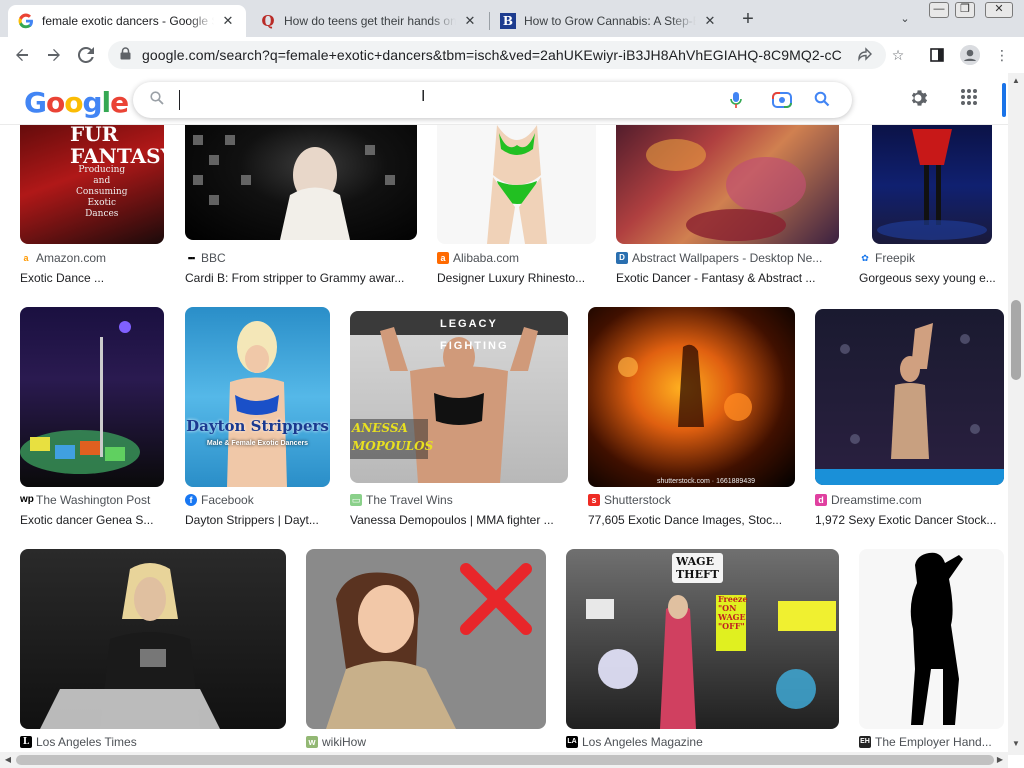 The image size is (1024, 768). What do you see at coordinates (691, 397) in the screenshot?
I see `result-thumbnail: shutterstock.com · 1661889439` at bounding box center [691, 397].